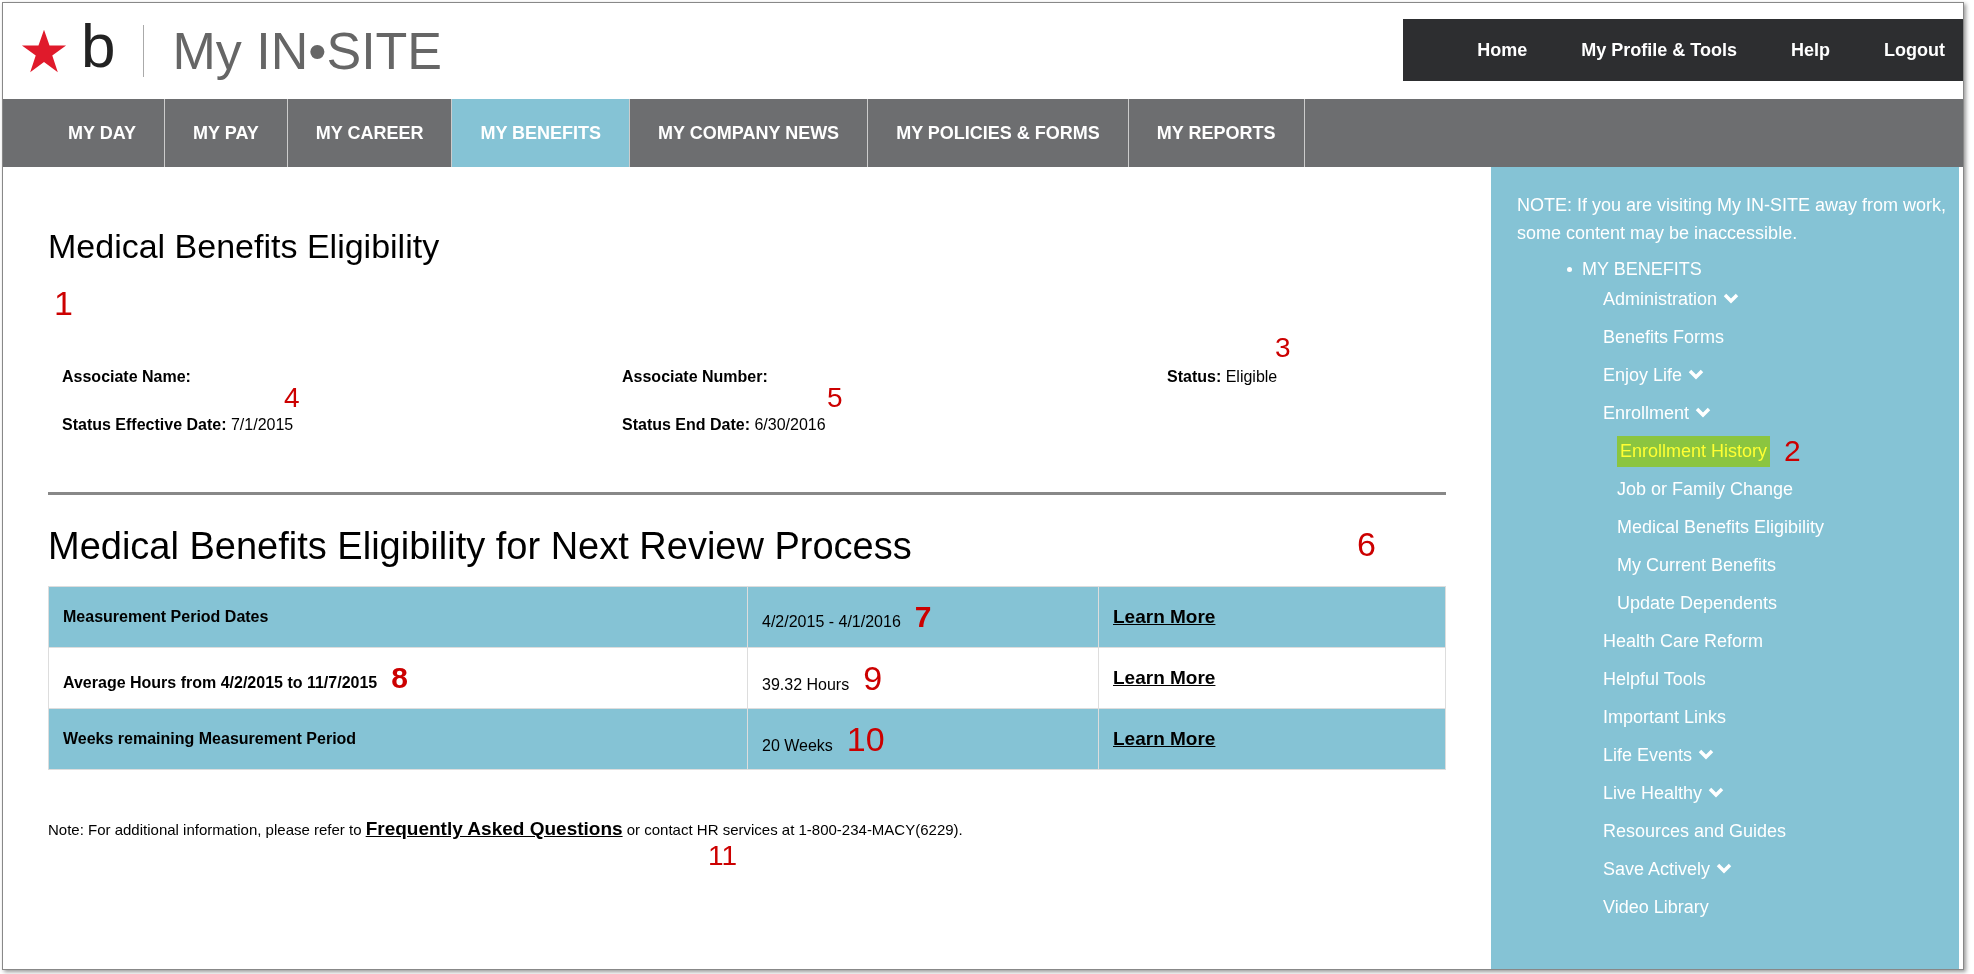 Image resolution: width=1974 pixels, height=974 pixels. Describe the element at coordinates (1502, 50) in the screenshot. I see `top-link: Home` at that location.